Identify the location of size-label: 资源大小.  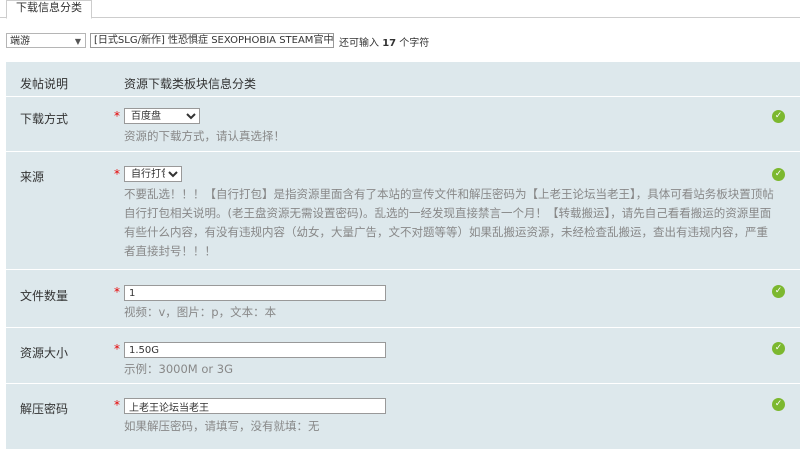
(44, 353).